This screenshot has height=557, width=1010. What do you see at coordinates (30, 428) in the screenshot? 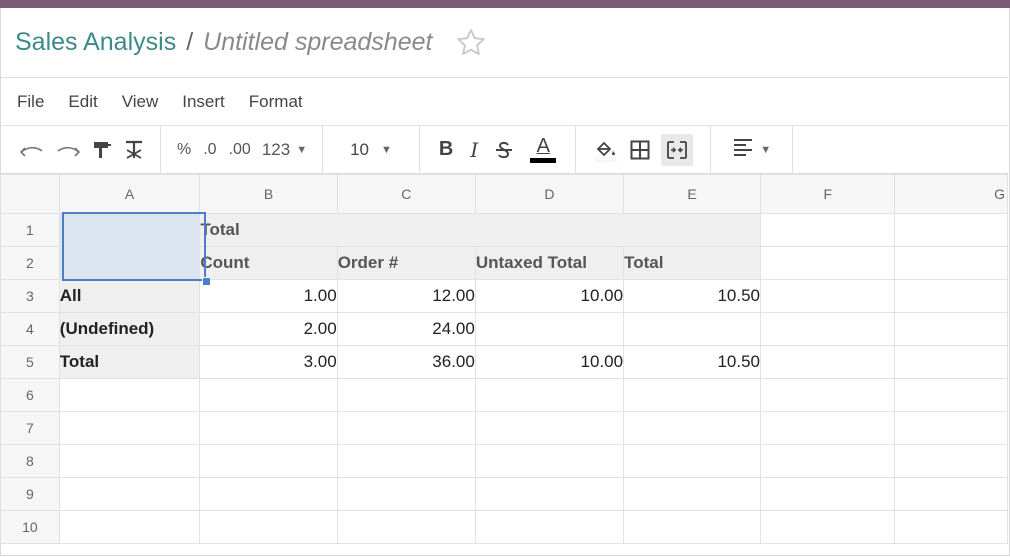
I see `row-header: 7` at bounding box center [30, 428].